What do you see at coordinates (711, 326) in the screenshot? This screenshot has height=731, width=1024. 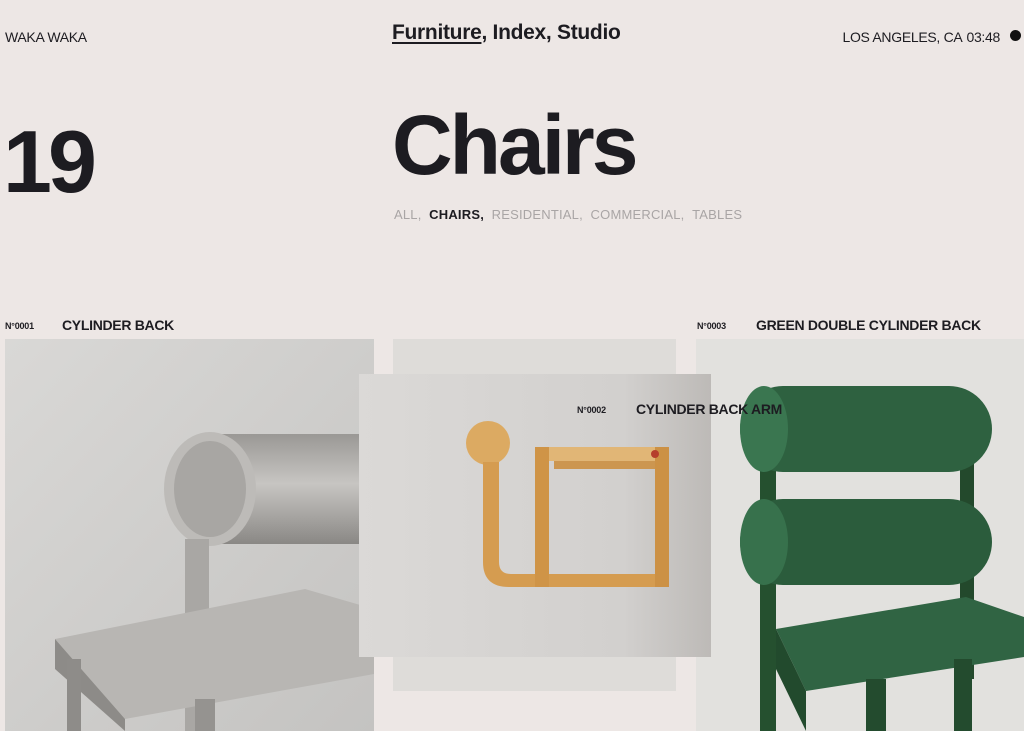 I see `product-number: N°0003` at bounding box center [711, 326].